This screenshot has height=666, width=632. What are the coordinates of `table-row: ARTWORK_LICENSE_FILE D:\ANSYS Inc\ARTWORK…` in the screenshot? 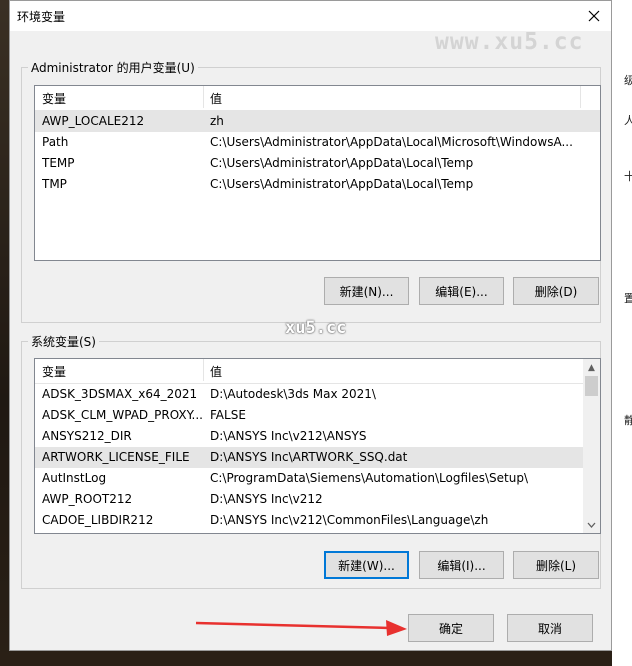 It's located at (317, 457).